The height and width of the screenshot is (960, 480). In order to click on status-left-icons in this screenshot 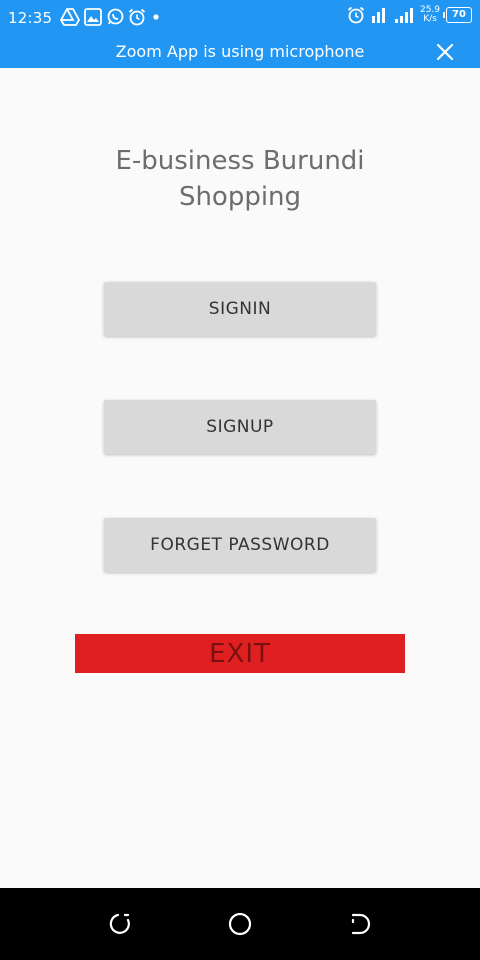, I will do `click(111, 17)`.